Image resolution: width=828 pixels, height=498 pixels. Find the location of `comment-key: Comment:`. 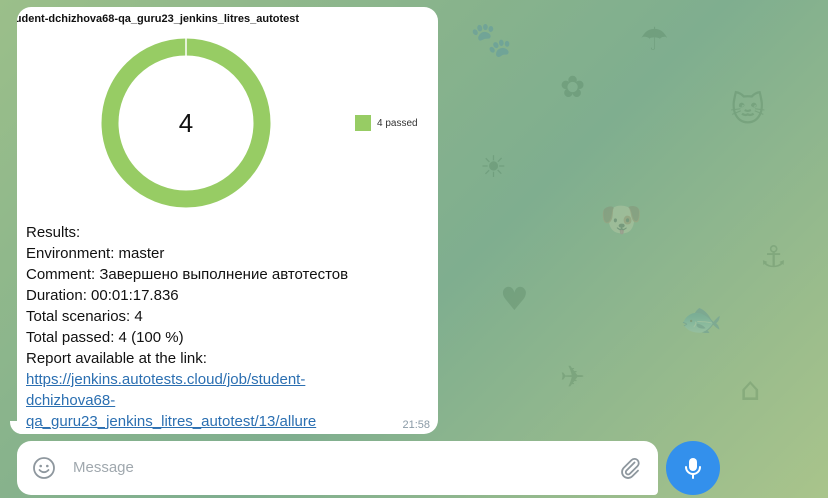

comment-key: Comment: is located at coordinates (61, 274).